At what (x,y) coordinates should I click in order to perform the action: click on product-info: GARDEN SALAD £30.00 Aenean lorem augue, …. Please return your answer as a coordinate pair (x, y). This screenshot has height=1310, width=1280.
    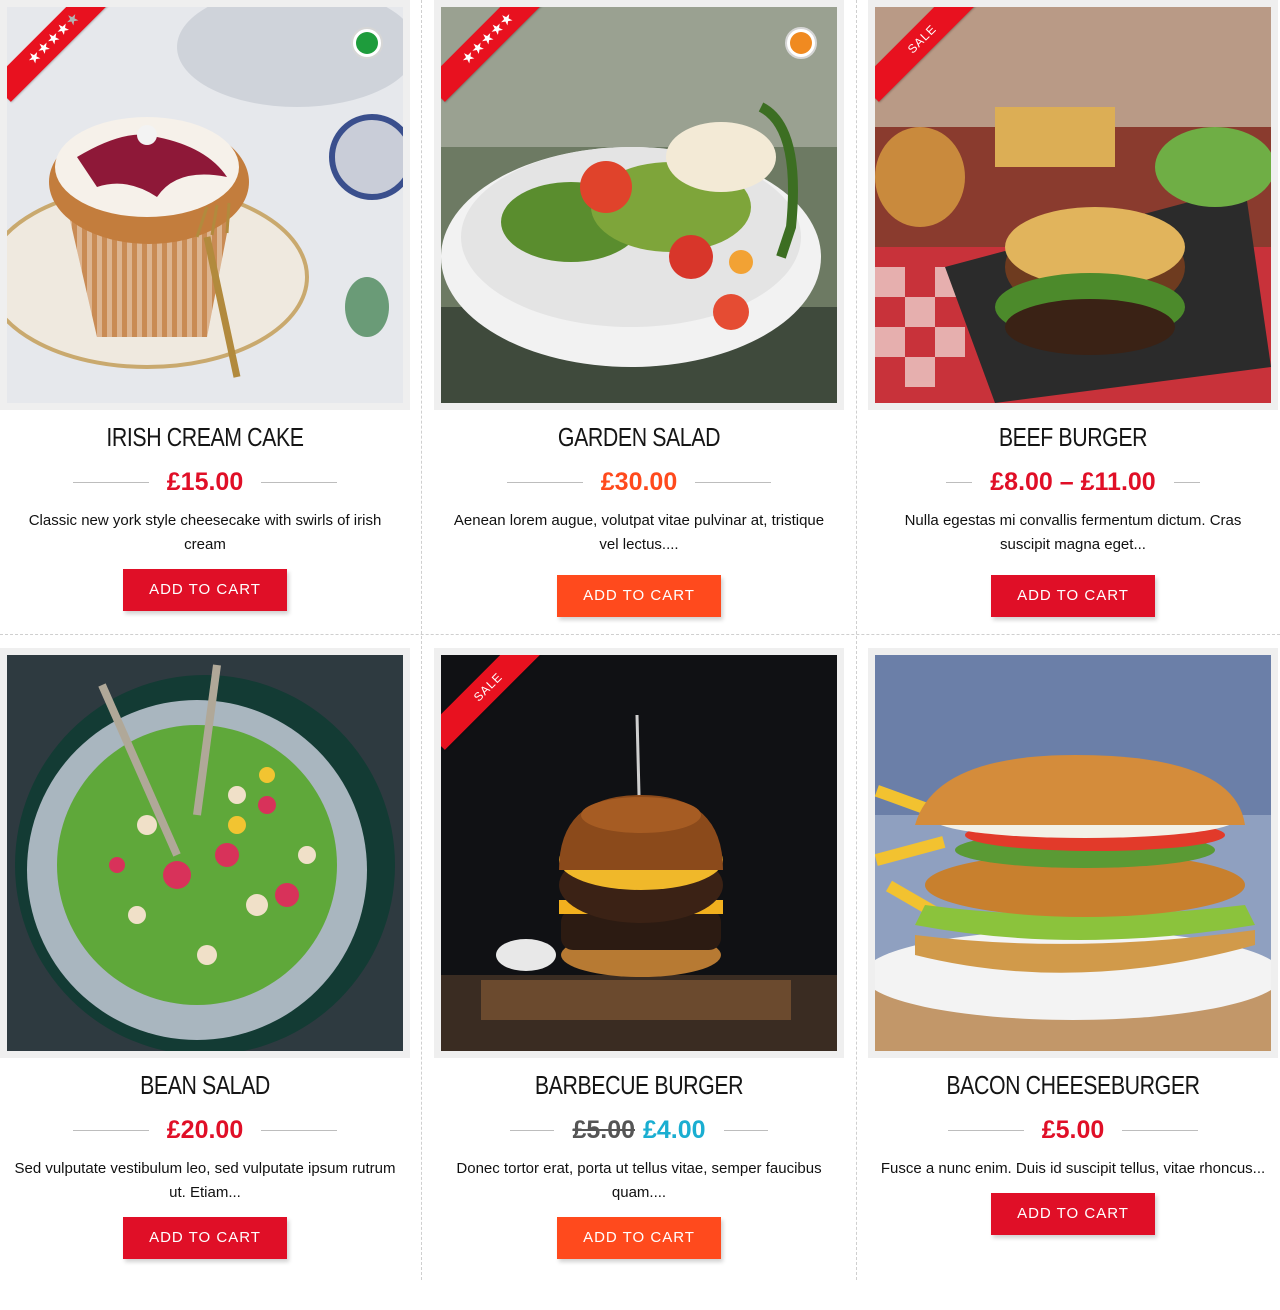
    Looking at the image, I should click on (639, 519).